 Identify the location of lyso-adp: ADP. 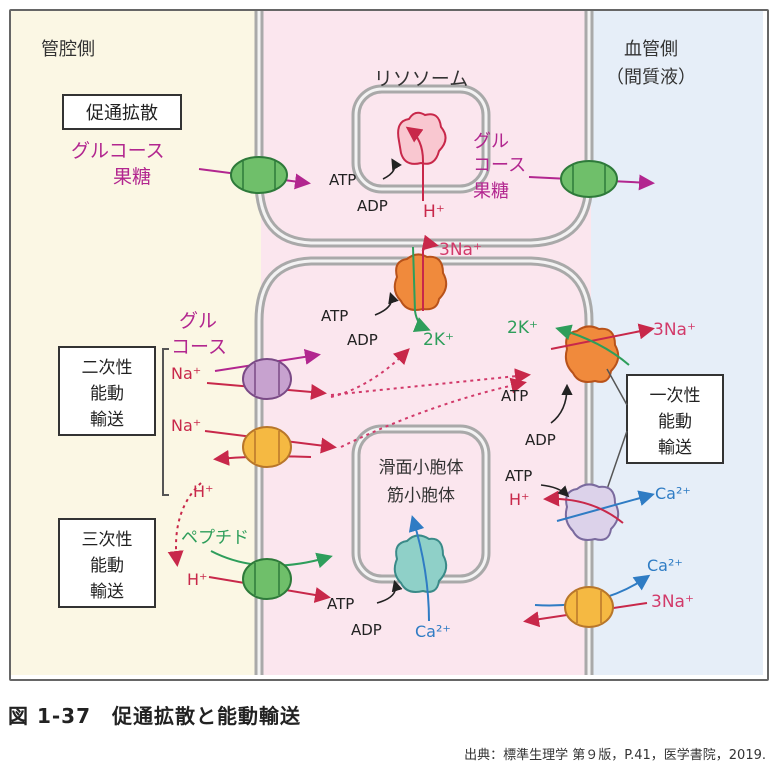
(372, 206).